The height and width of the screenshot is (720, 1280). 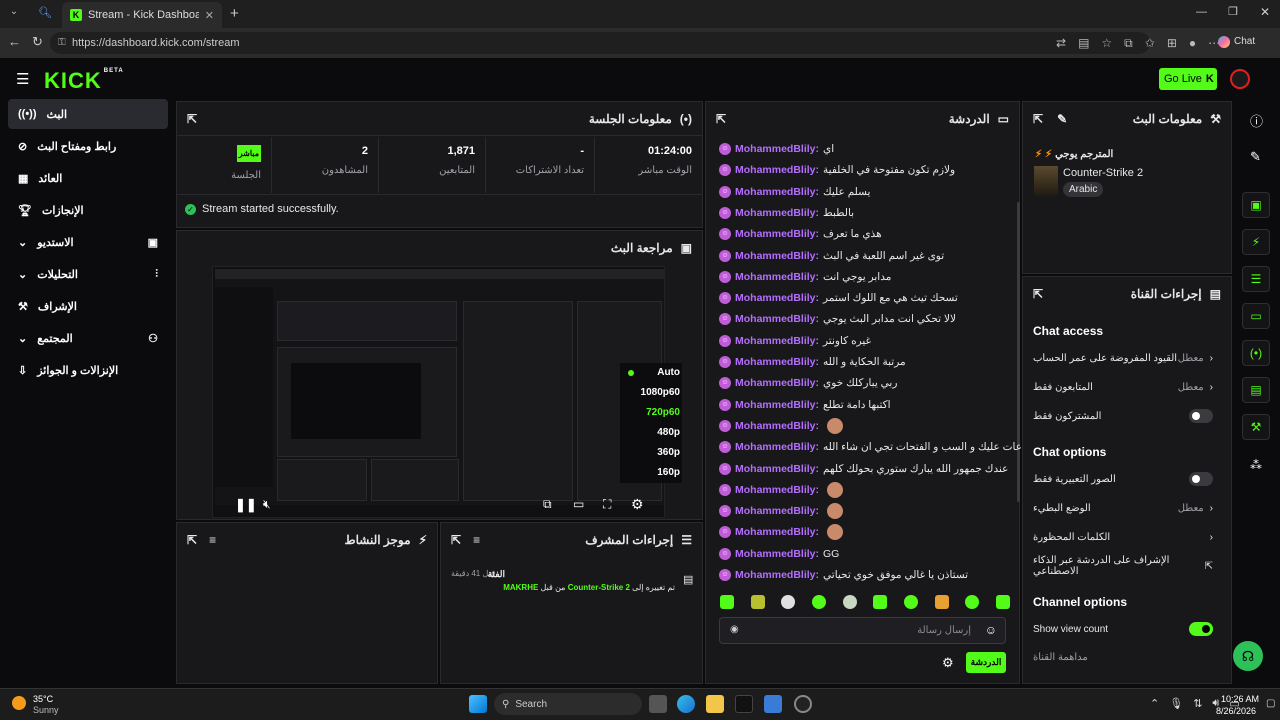 What do you see at coordinates (142, 15) in the screenshot?
I see `browser-tab: K Stream - Kick Dashboard ✕` at bounding box center [142, 15].